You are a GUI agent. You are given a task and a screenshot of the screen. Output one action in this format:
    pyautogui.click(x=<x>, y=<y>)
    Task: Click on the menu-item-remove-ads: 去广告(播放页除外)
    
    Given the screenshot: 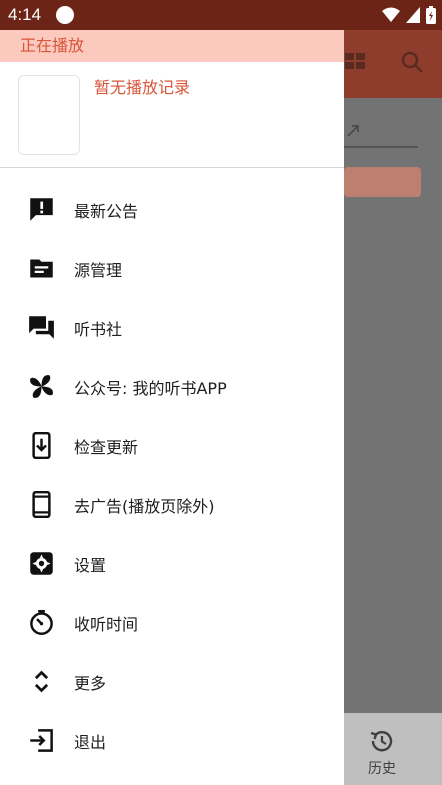 What is the action you would take?
    pyautogui.click(x=172, y=504)
    